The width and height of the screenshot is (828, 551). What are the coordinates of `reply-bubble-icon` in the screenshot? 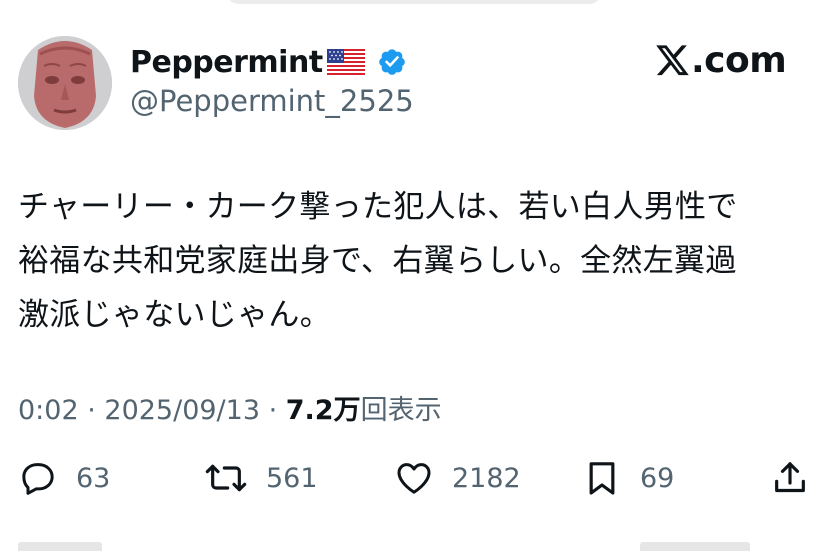 It's located at (38, 478).